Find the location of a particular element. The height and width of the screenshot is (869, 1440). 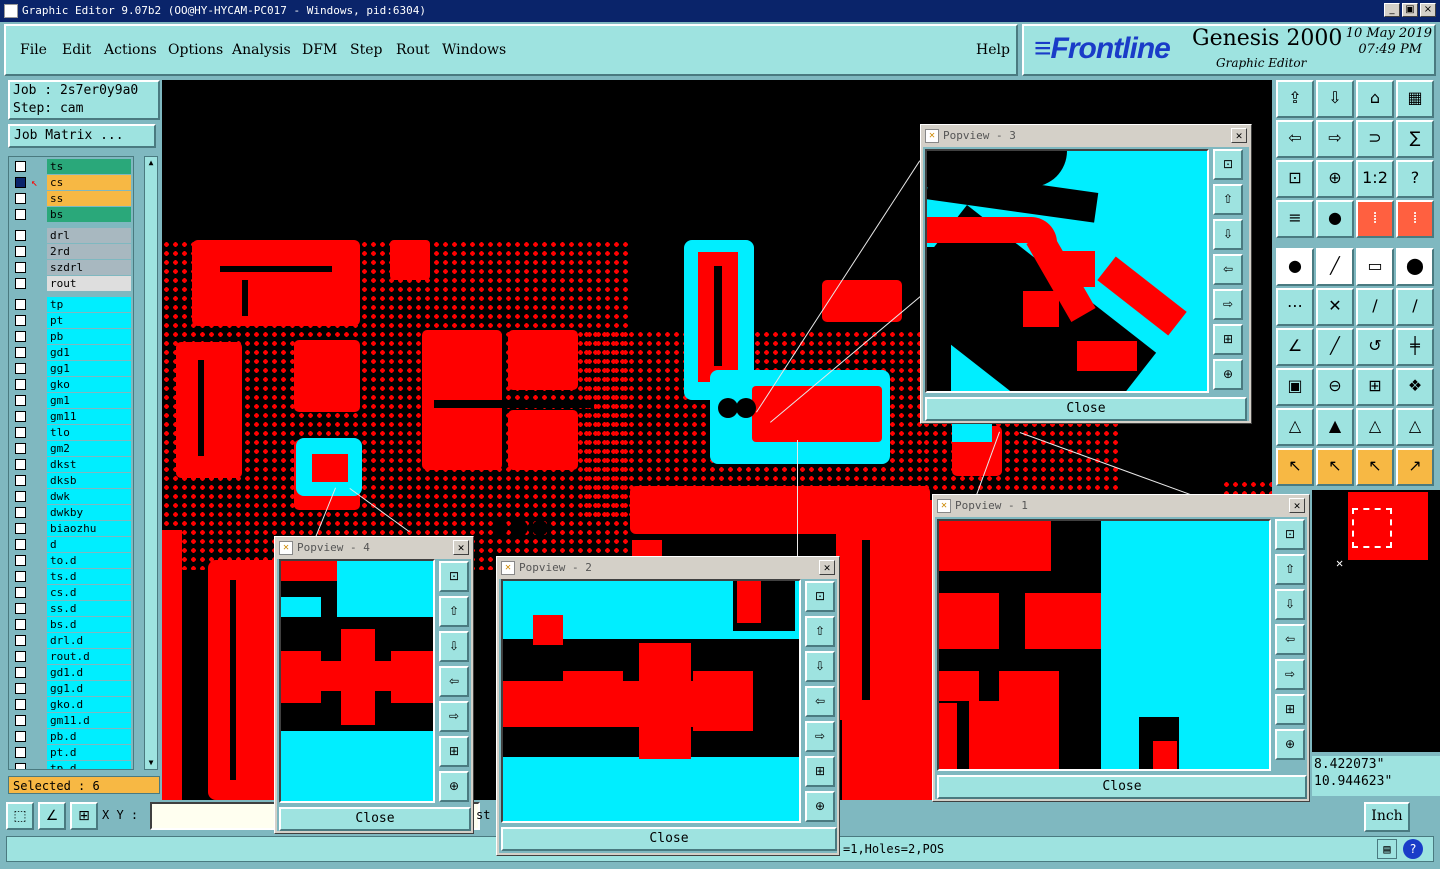

layer-row: rout.d is located at coordinates (71, 656).